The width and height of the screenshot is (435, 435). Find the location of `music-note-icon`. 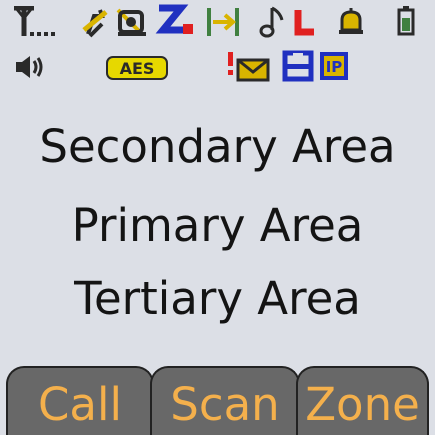

music-note-icon is located at coordinates (272, 21).